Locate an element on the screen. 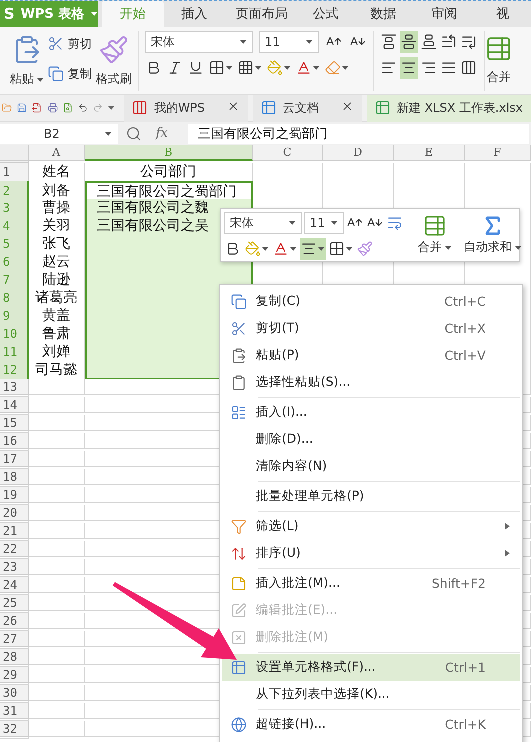 This screenshot has height=742, width=531. column-header: E is located at coordinates (429, 153).